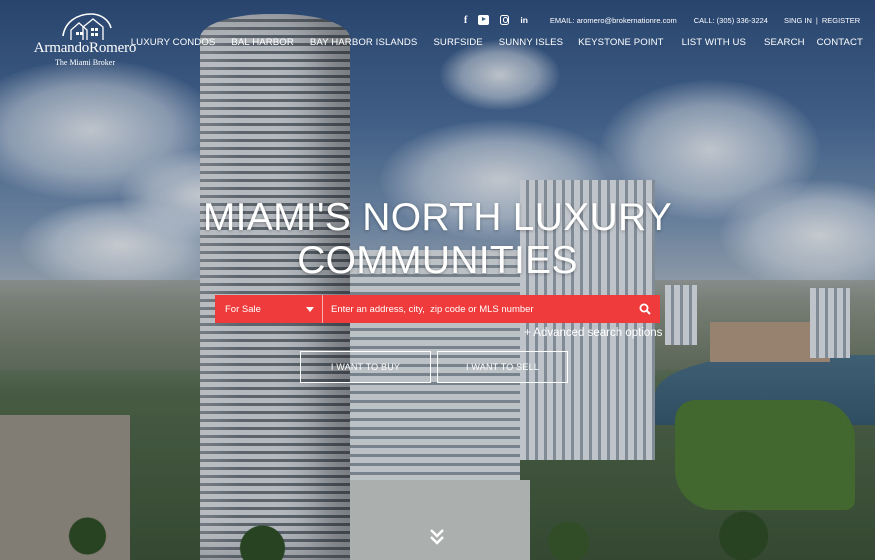 The height and width of the screenshot is (560, 875). I want to click on property-search-bar: For Sale, so click(437, 309).